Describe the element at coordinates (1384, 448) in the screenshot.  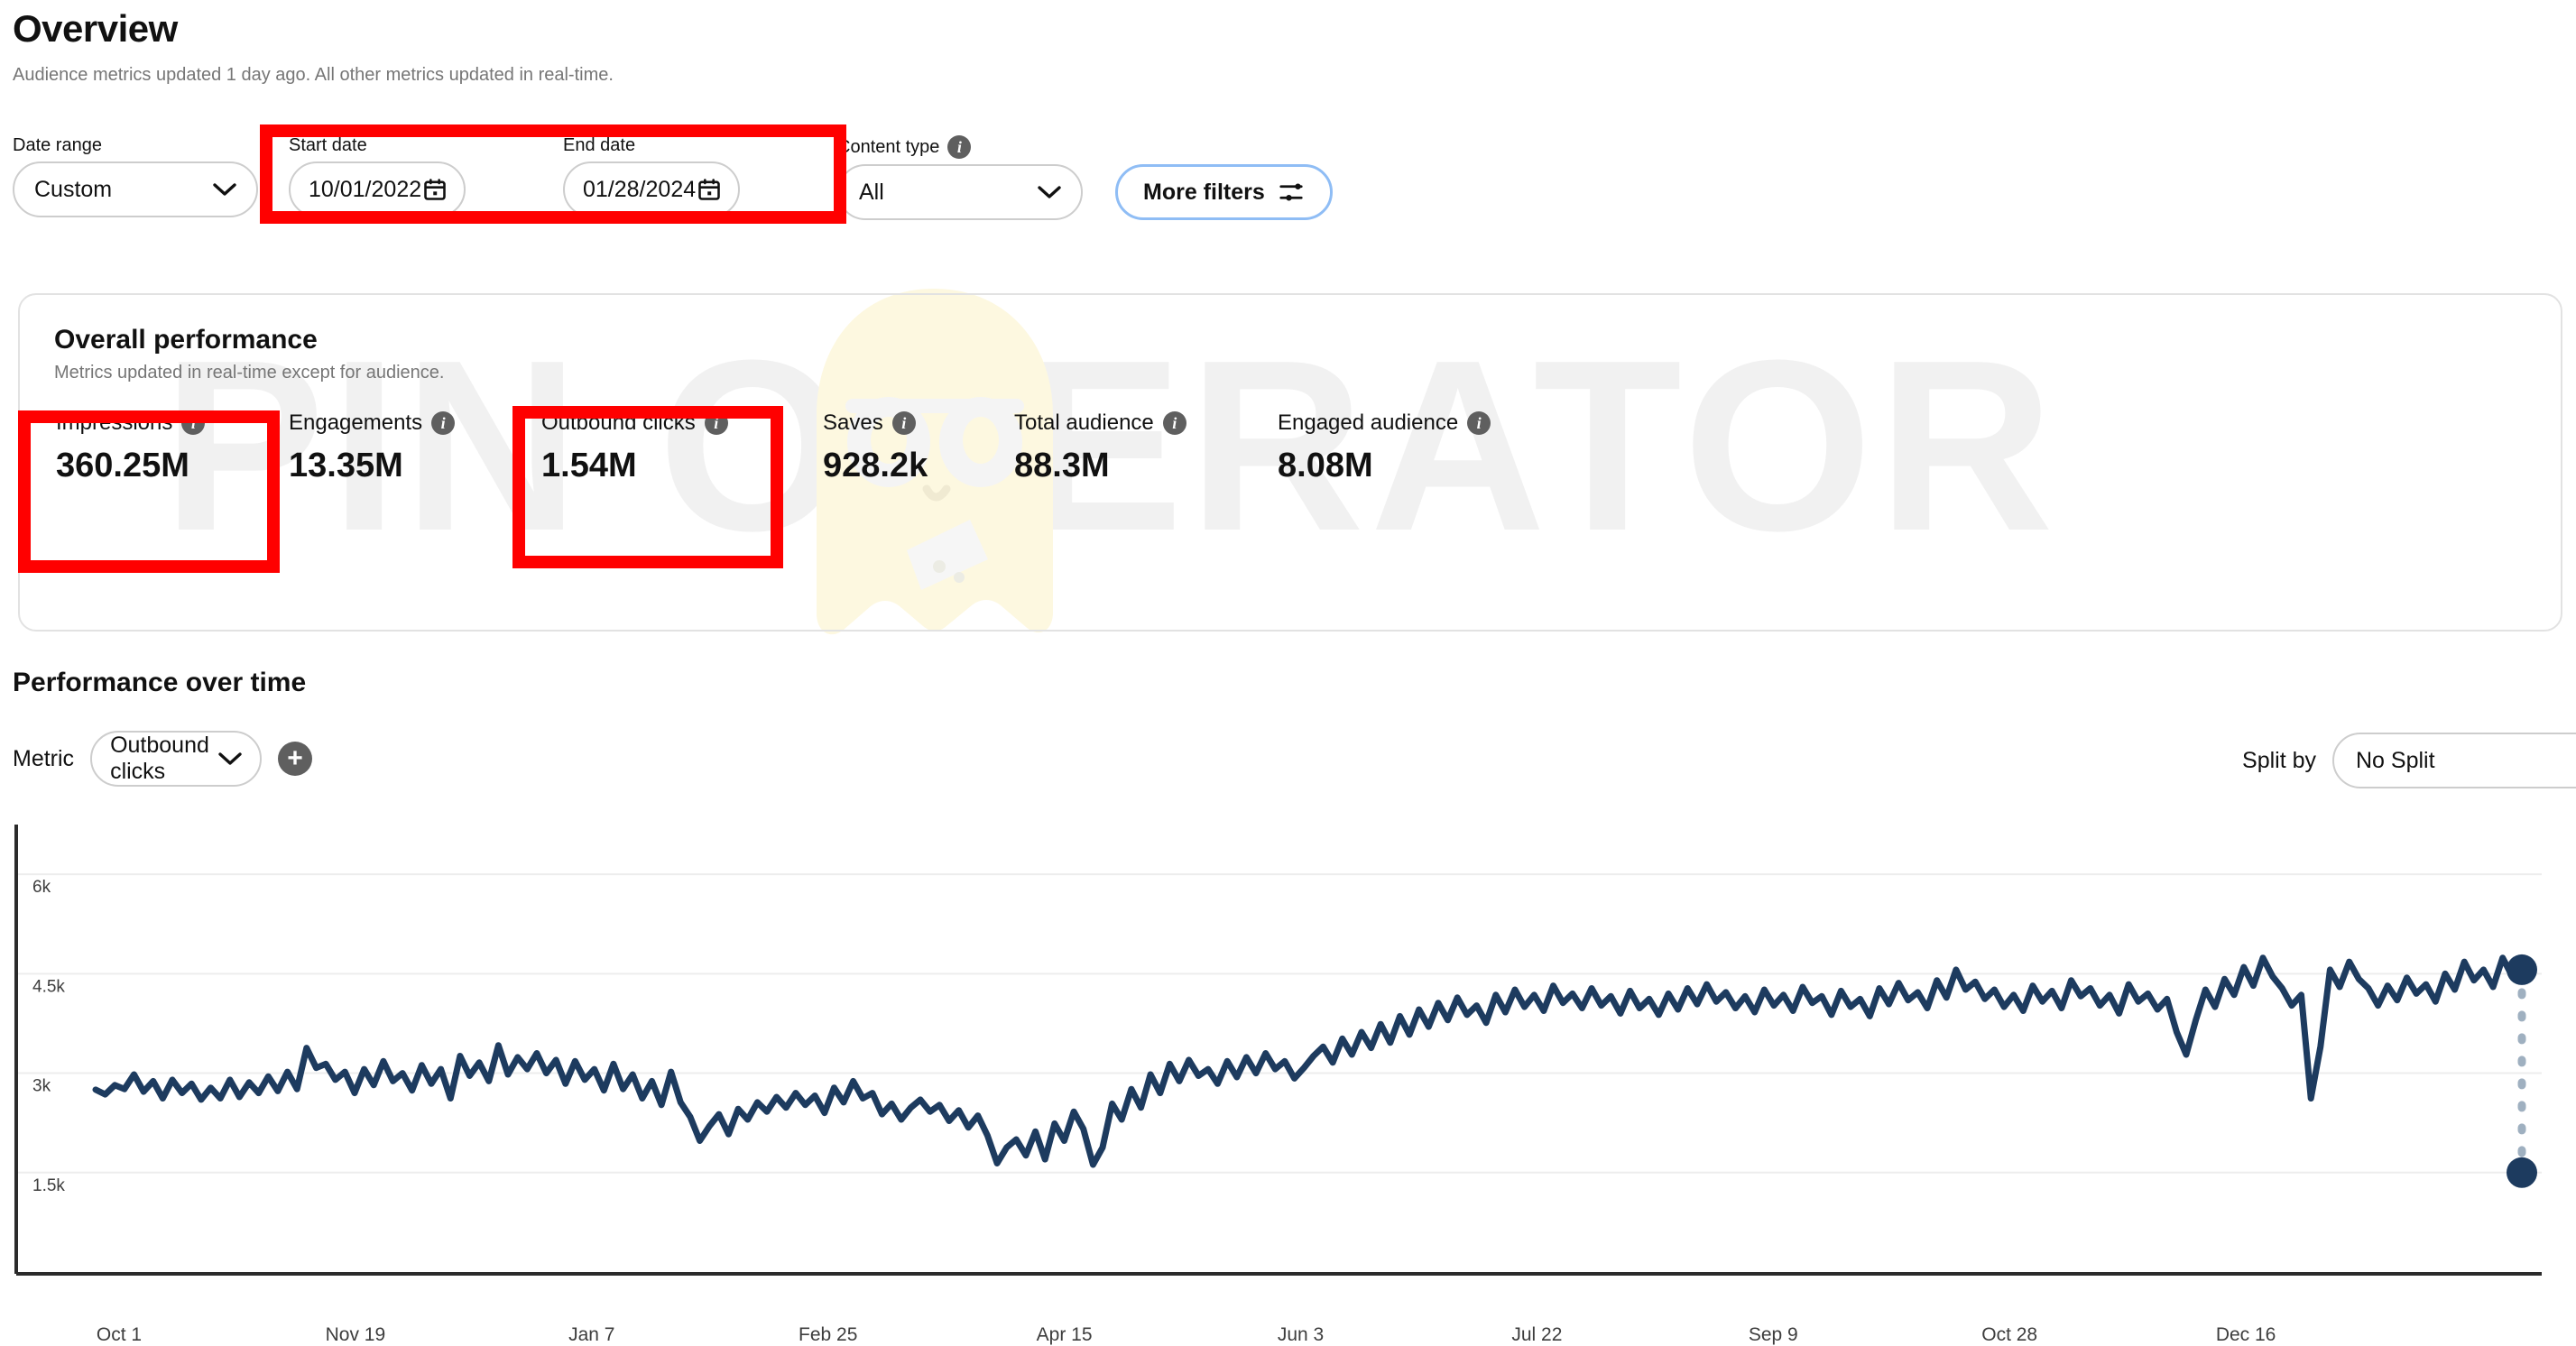
I see `metric-engaged-audience: Engaged audience i 8.08M` at that location.